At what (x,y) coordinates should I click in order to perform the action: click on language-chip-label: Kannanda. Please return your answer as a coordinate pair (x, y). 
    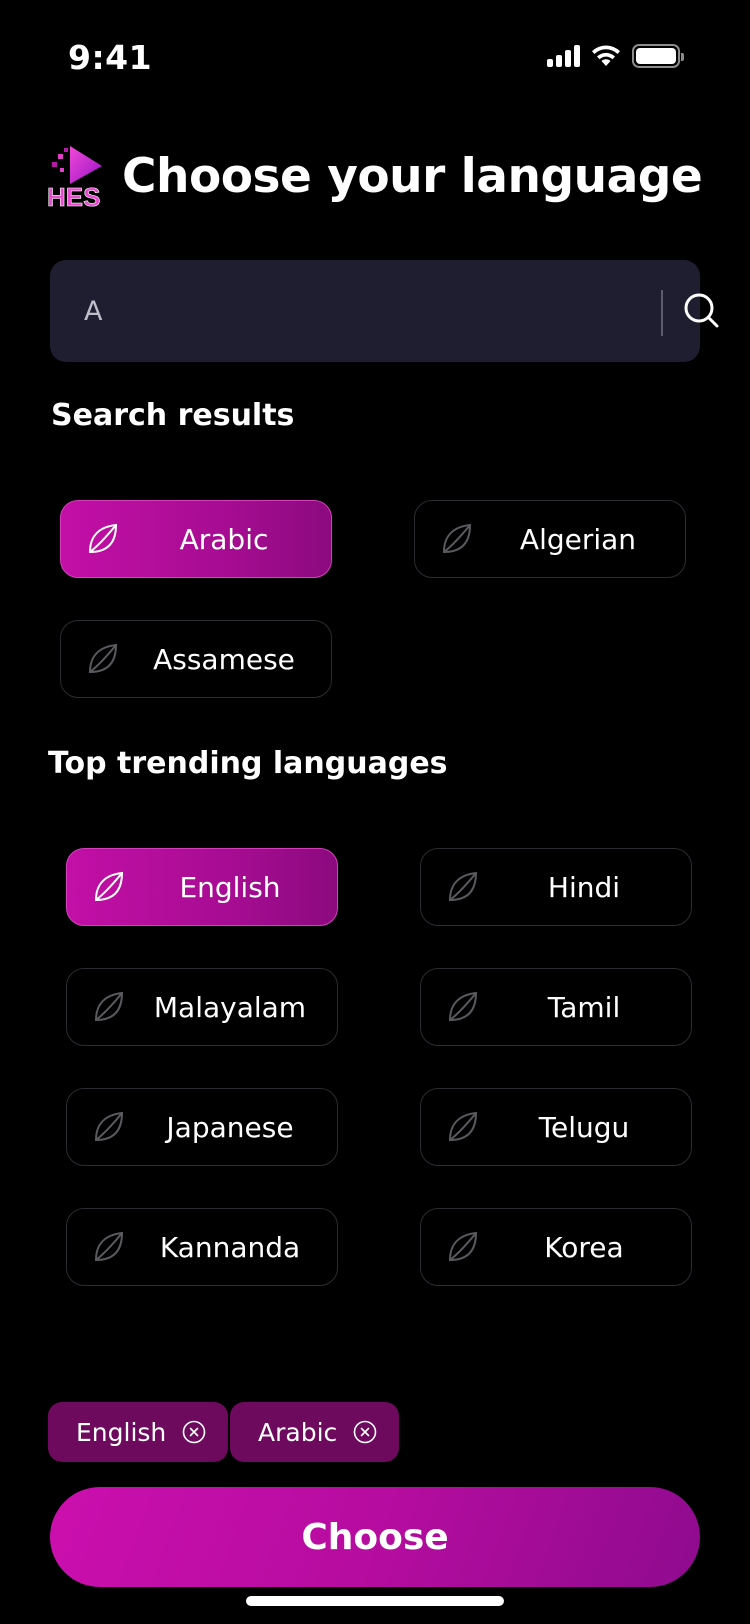
    Looking at the image, I should click on (230, 1247).